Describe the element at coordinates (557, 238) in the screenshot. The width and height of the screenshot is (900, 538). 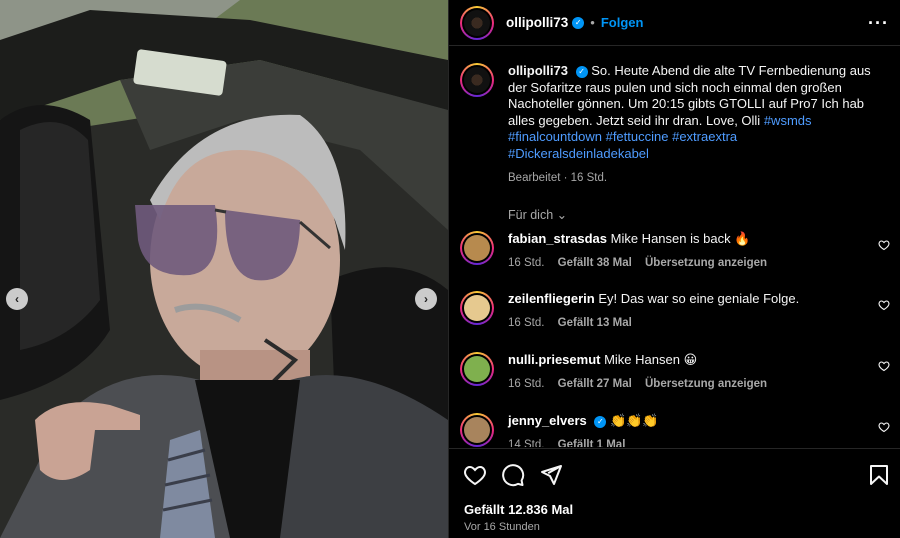
I see `comment-username: fabian_strasdas` at that location.